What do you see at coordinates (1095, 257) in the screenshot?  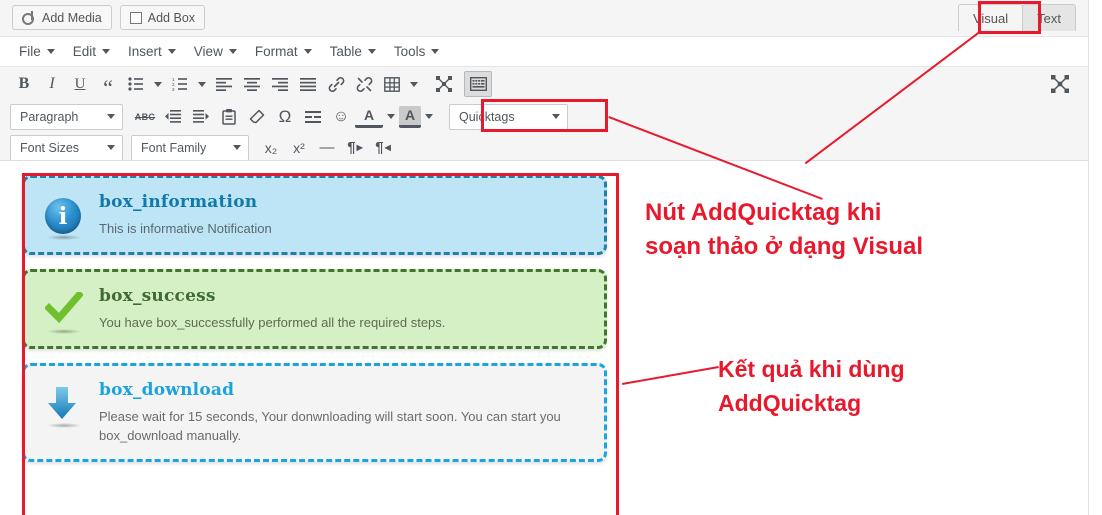 I see `right-gutter` at bounding box center [1095, 257].